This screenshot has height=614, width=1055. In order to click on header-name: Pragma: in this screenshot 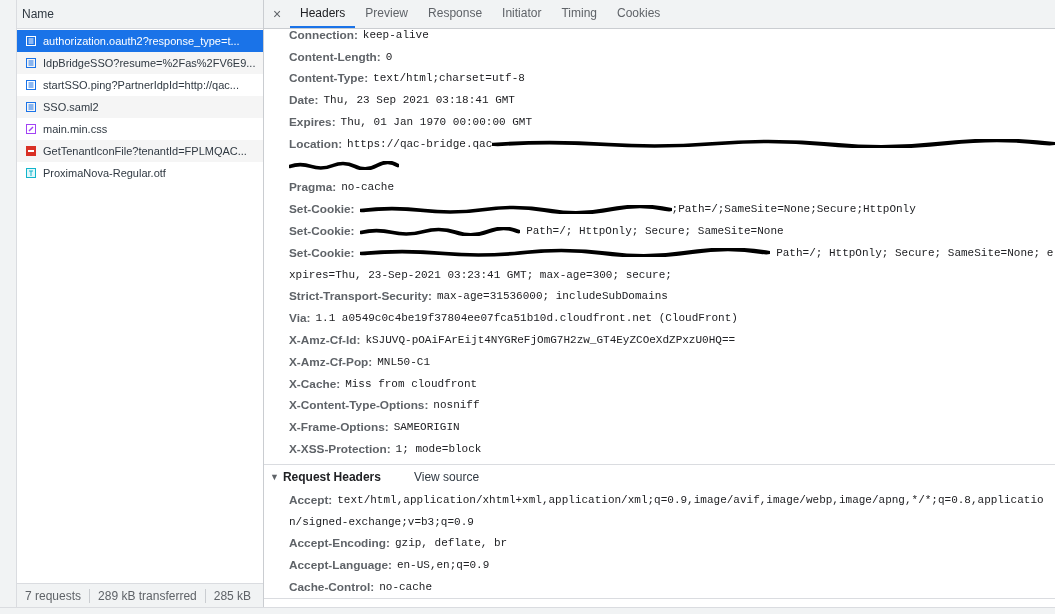, I will do `click(313, 187)`.